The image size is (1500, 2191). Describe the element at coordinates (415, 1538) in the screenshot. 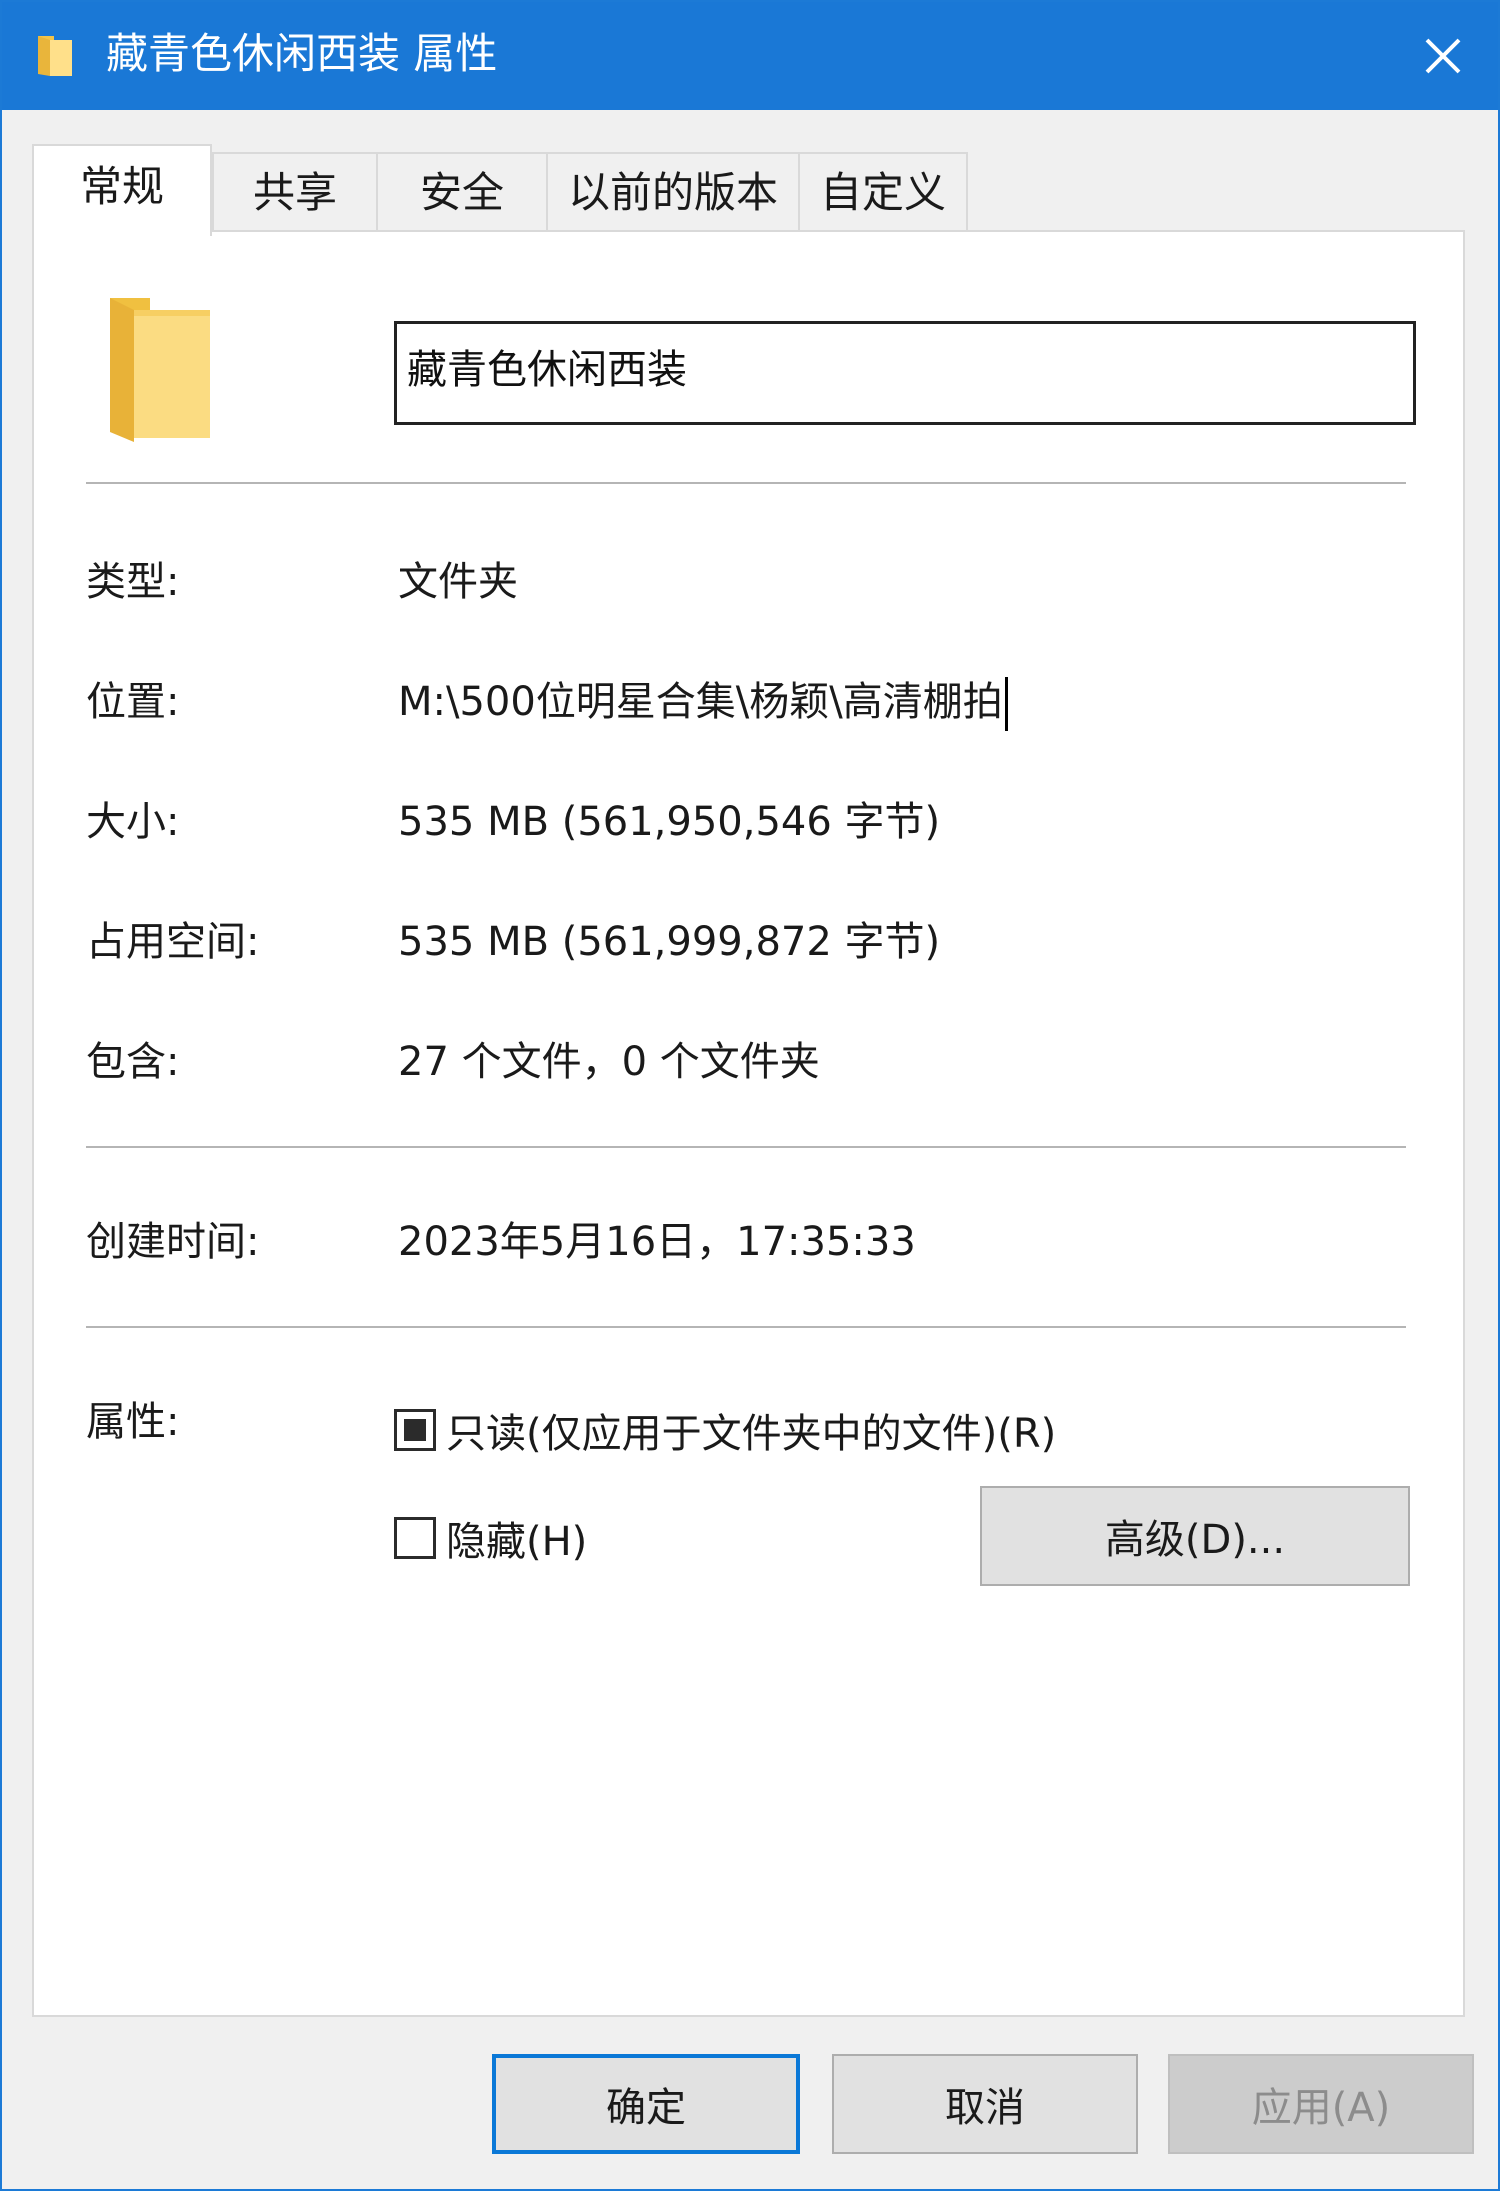

I see `hidden-checkbox` at that location.